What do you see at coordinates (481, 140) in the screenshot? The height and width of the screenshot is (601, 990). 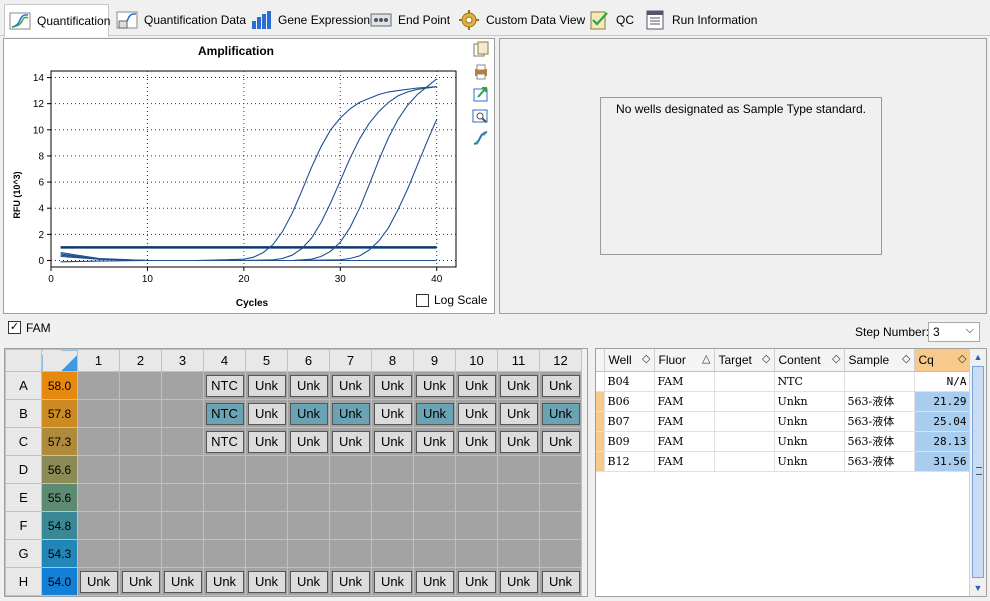 I see `trace-style-icon` at bounding box center [481, 140].